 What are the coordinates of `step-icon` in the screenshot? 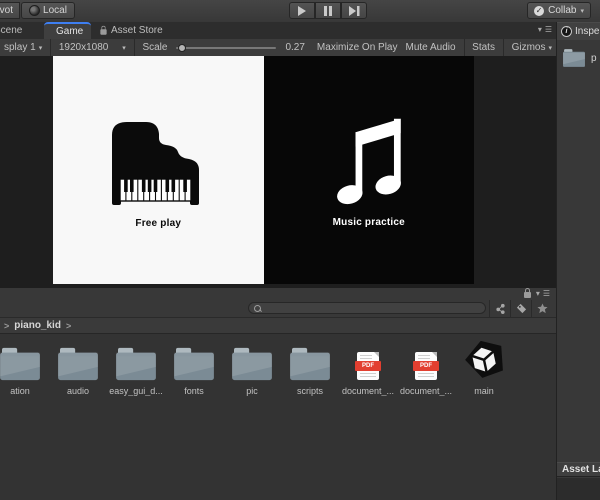 It's located at (354, 10).